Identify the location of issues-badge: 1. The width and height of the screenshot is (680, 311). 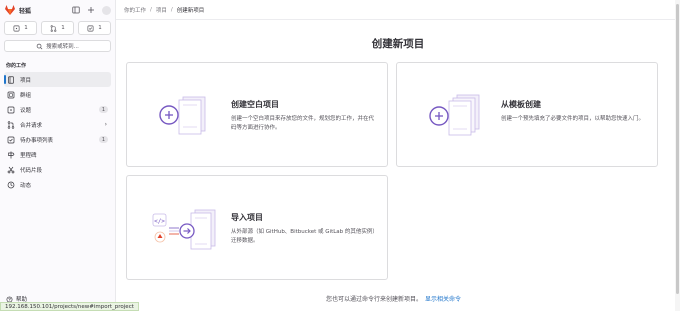
(103, 109).